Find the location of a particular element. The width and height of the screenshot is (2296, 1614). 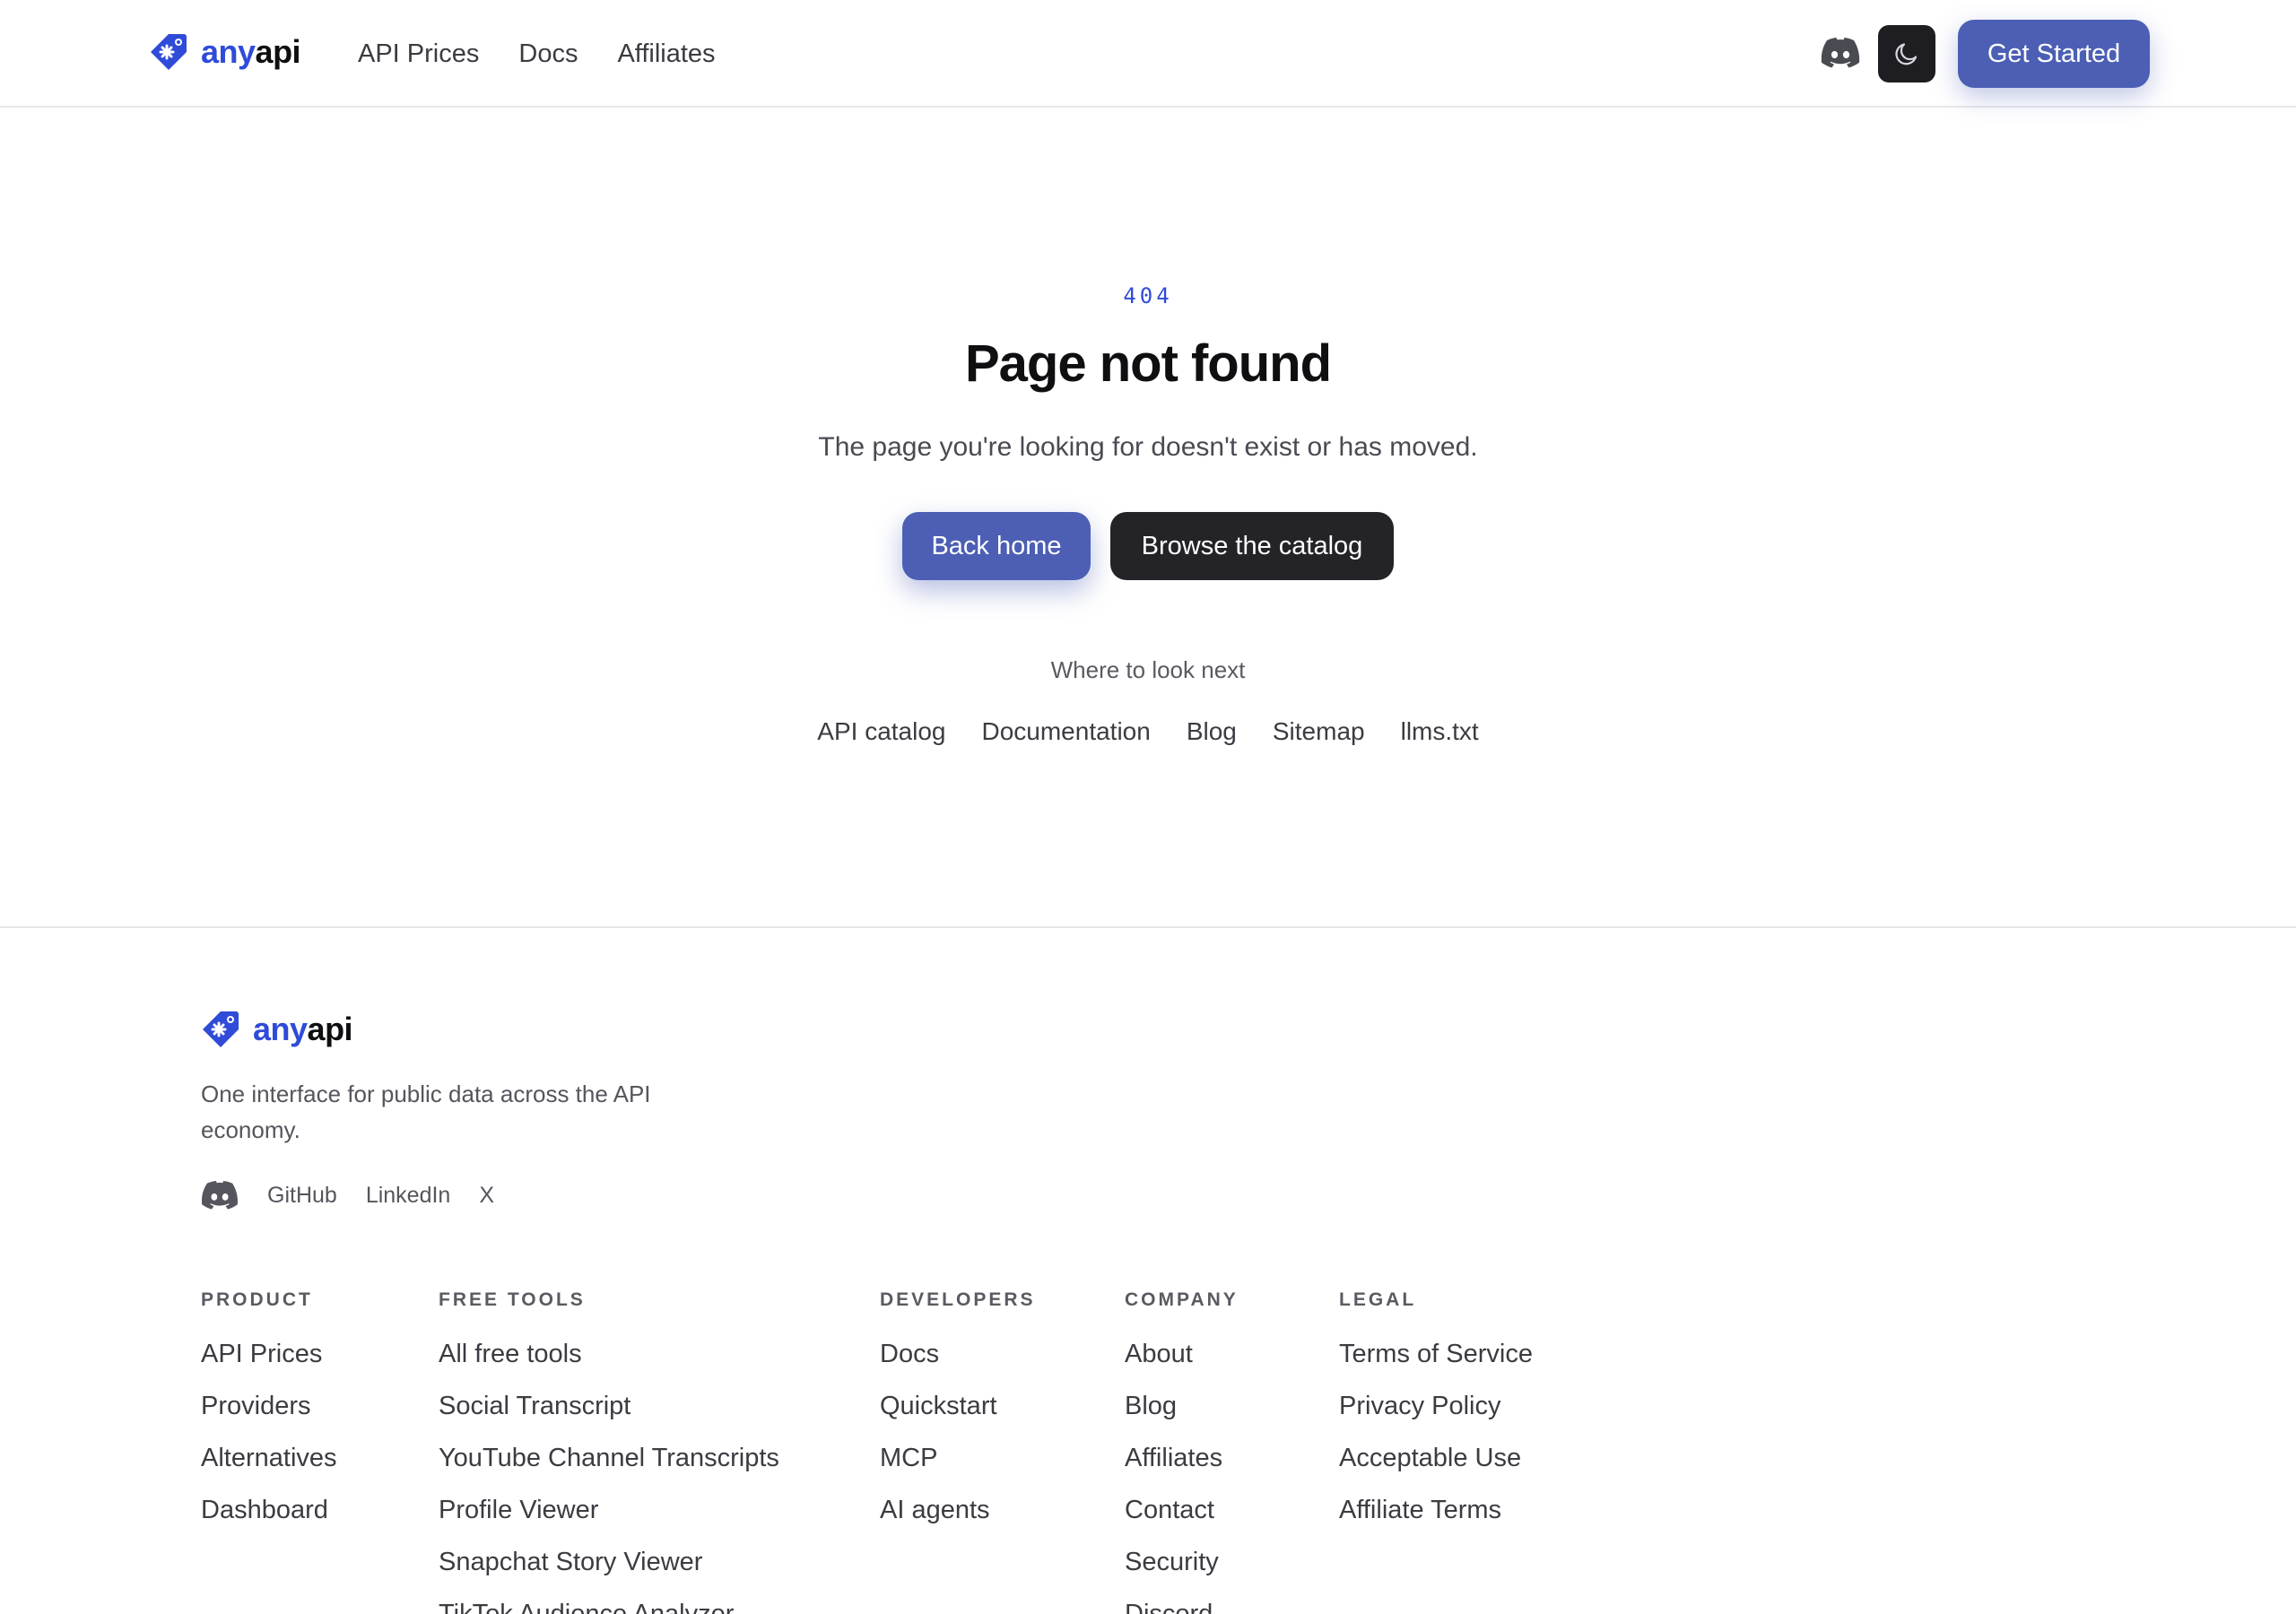

nav-api-prices: API Prices is located at coordinates (418, 54).